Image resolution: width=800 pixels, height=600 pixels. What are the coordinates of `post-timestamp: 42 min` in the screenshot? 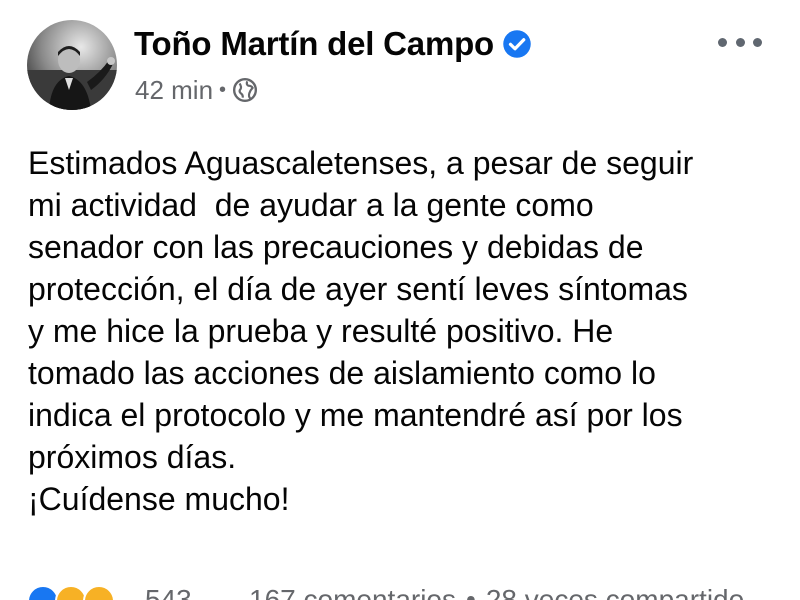 It's located at (174, 90).